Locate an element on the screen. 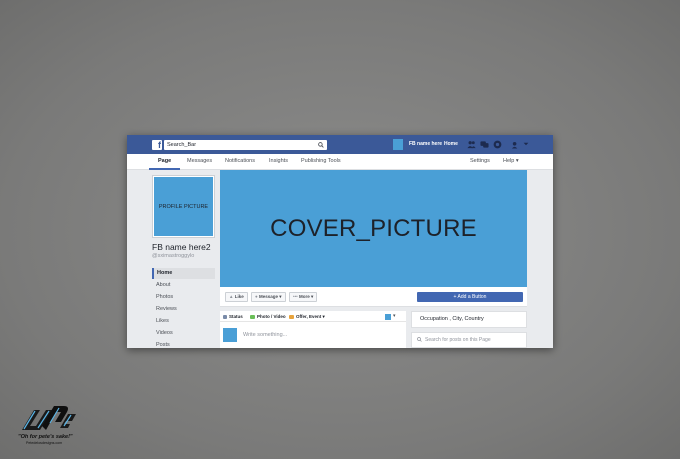 The image size is (680, 459). status-option-label: Status is located at coordinates (236, 316).